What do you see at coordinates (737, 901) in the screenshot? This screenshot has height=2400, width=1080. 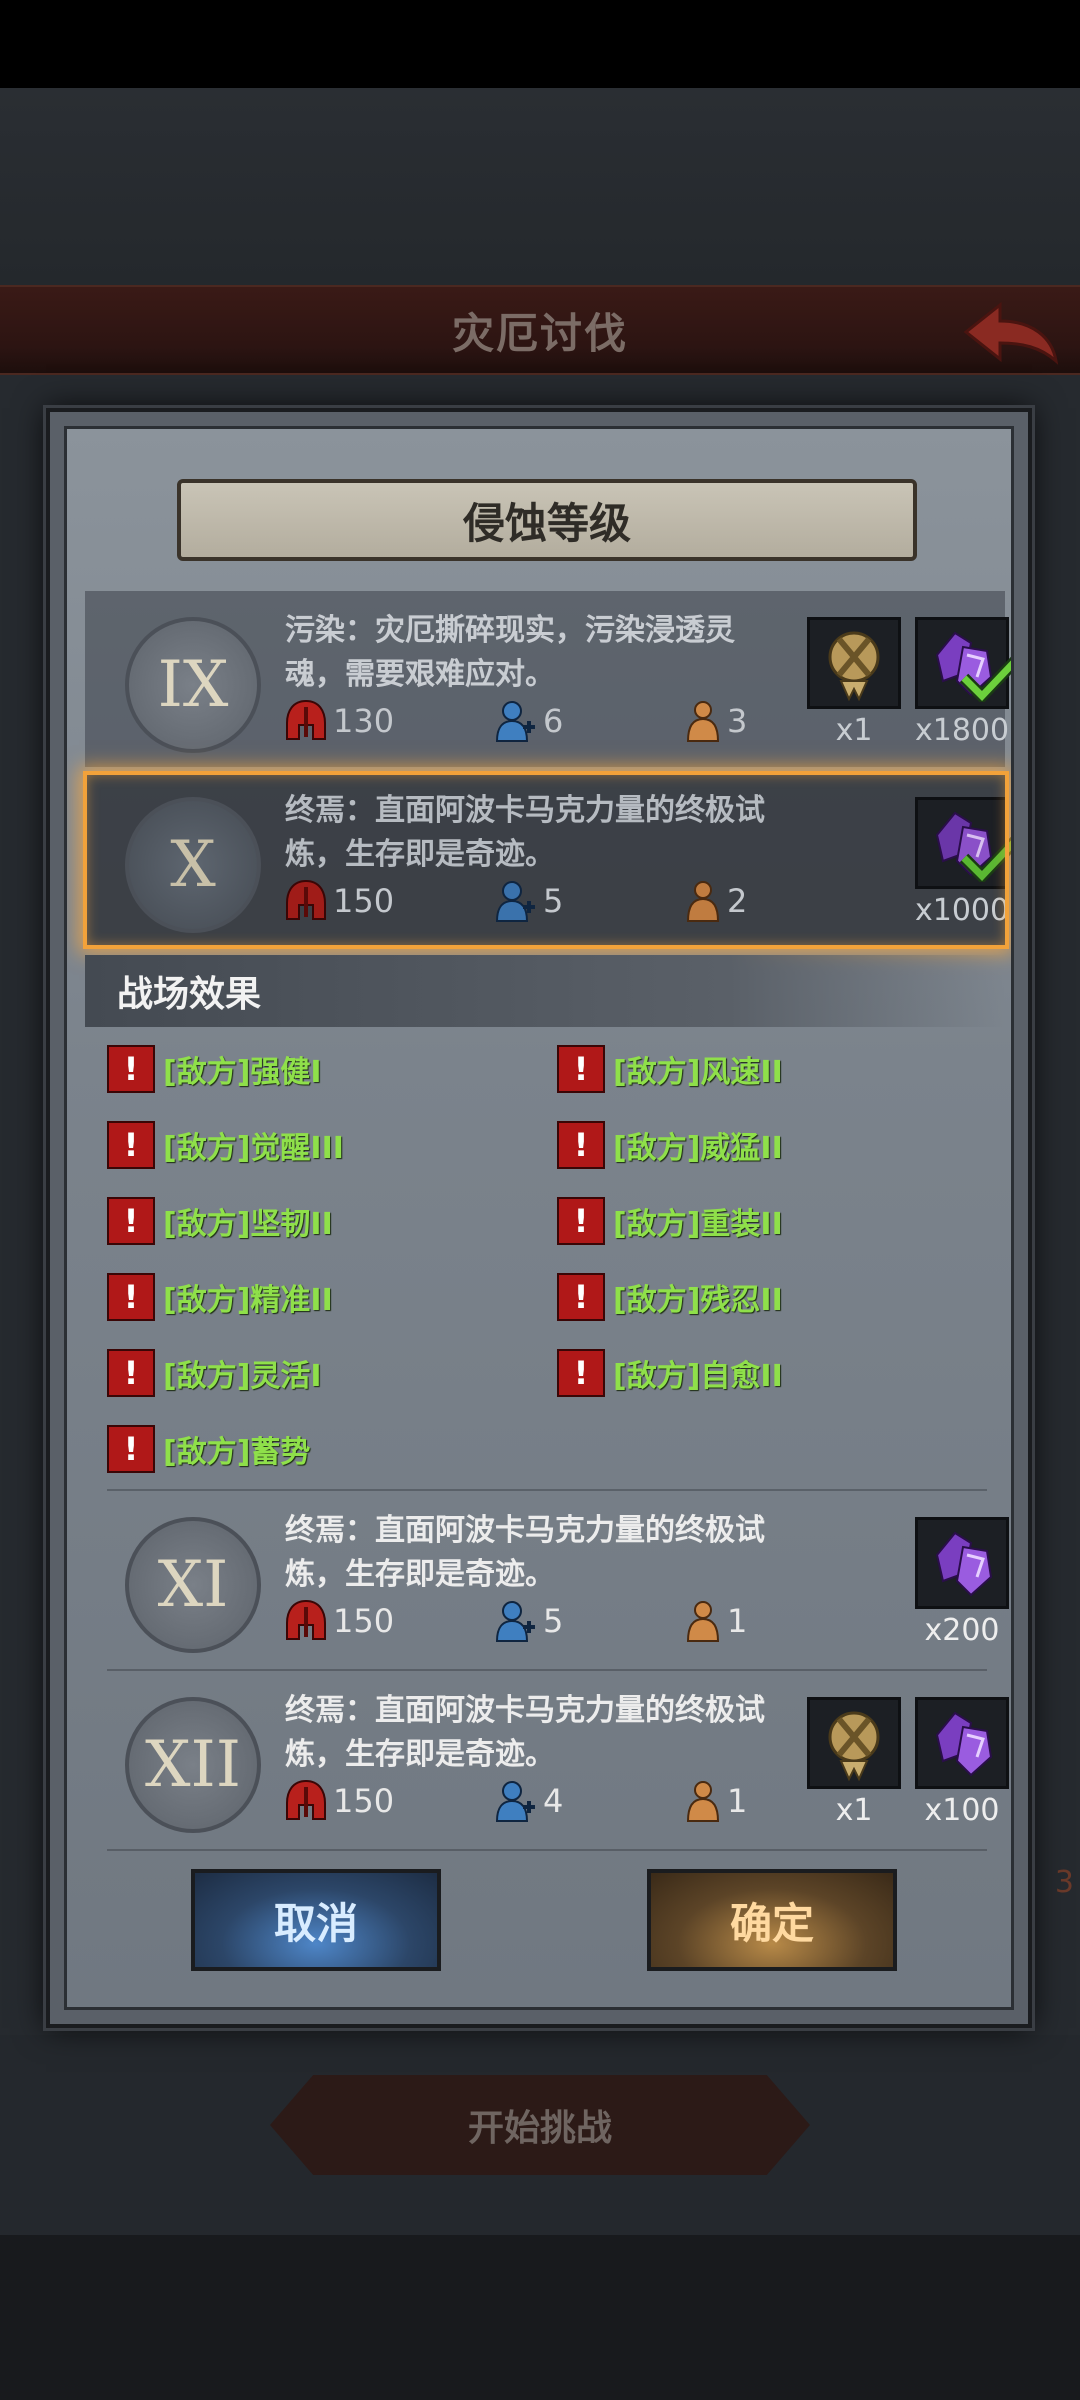 I see `stat-units-value: 2` at bounding box center [737, 901].